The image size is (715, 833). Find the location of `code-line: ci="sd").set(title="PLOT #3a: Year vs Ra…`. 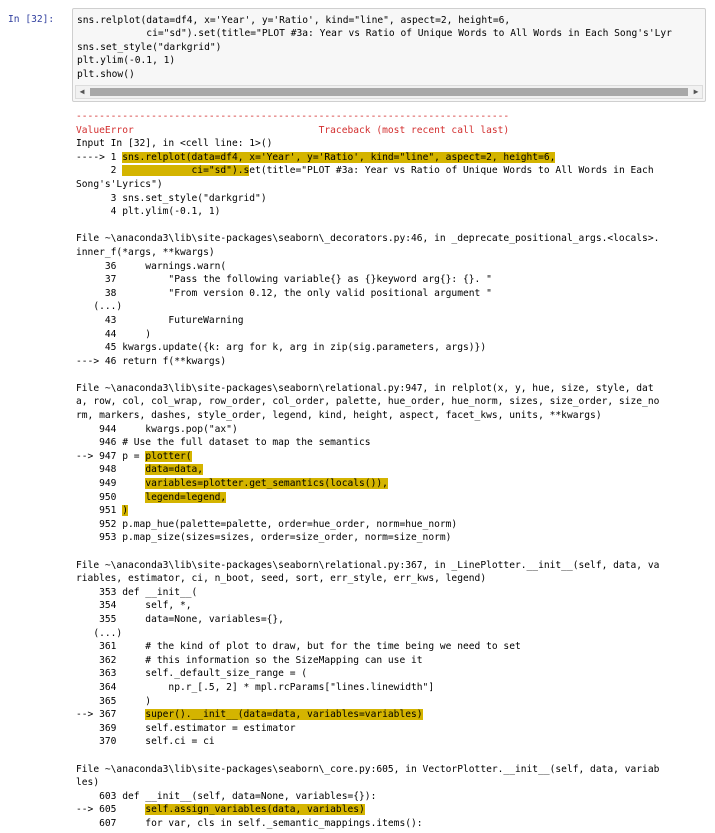

code-line: ci="sd").set(title="PLOT #3a: Year vs Ra… is located at coordinates (391, 33).